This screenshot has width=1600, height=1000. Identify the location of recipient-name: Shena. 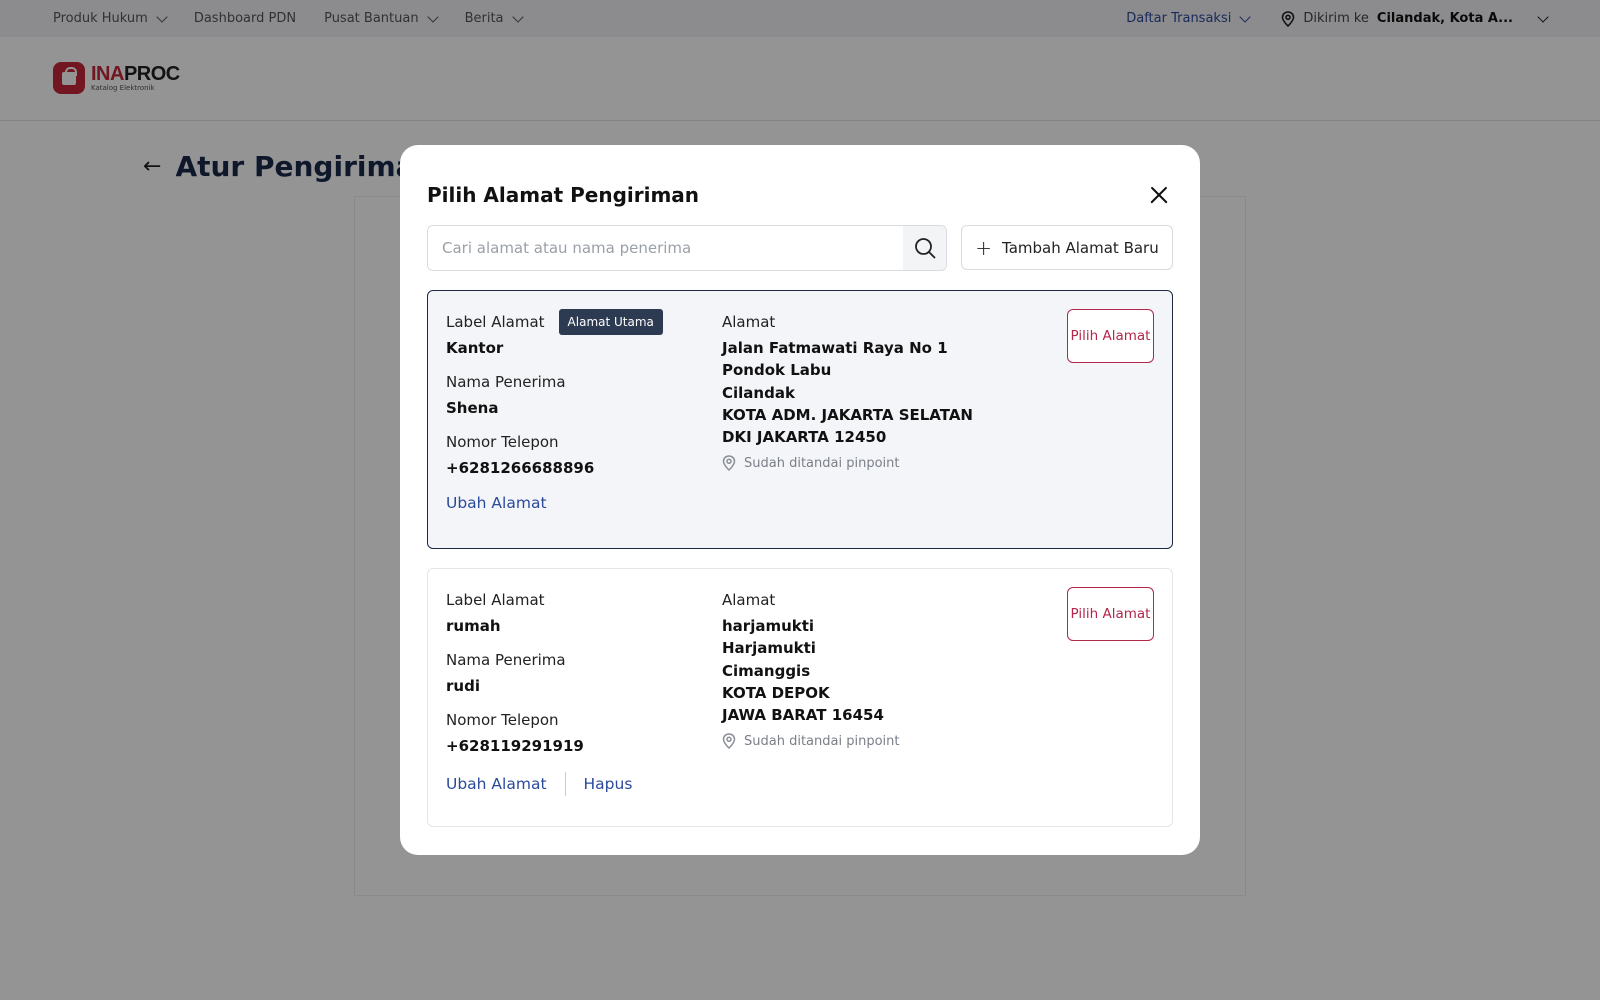
(472, 408).